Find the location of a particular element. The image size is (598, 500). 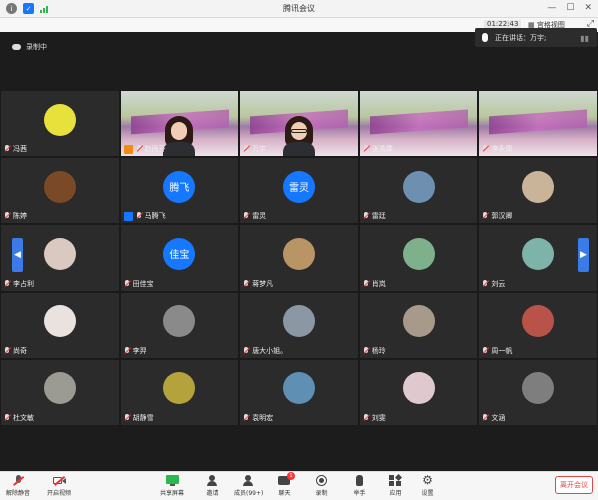

participant-name-row: 蒋梦凡 is located at coordinates (258, 284).